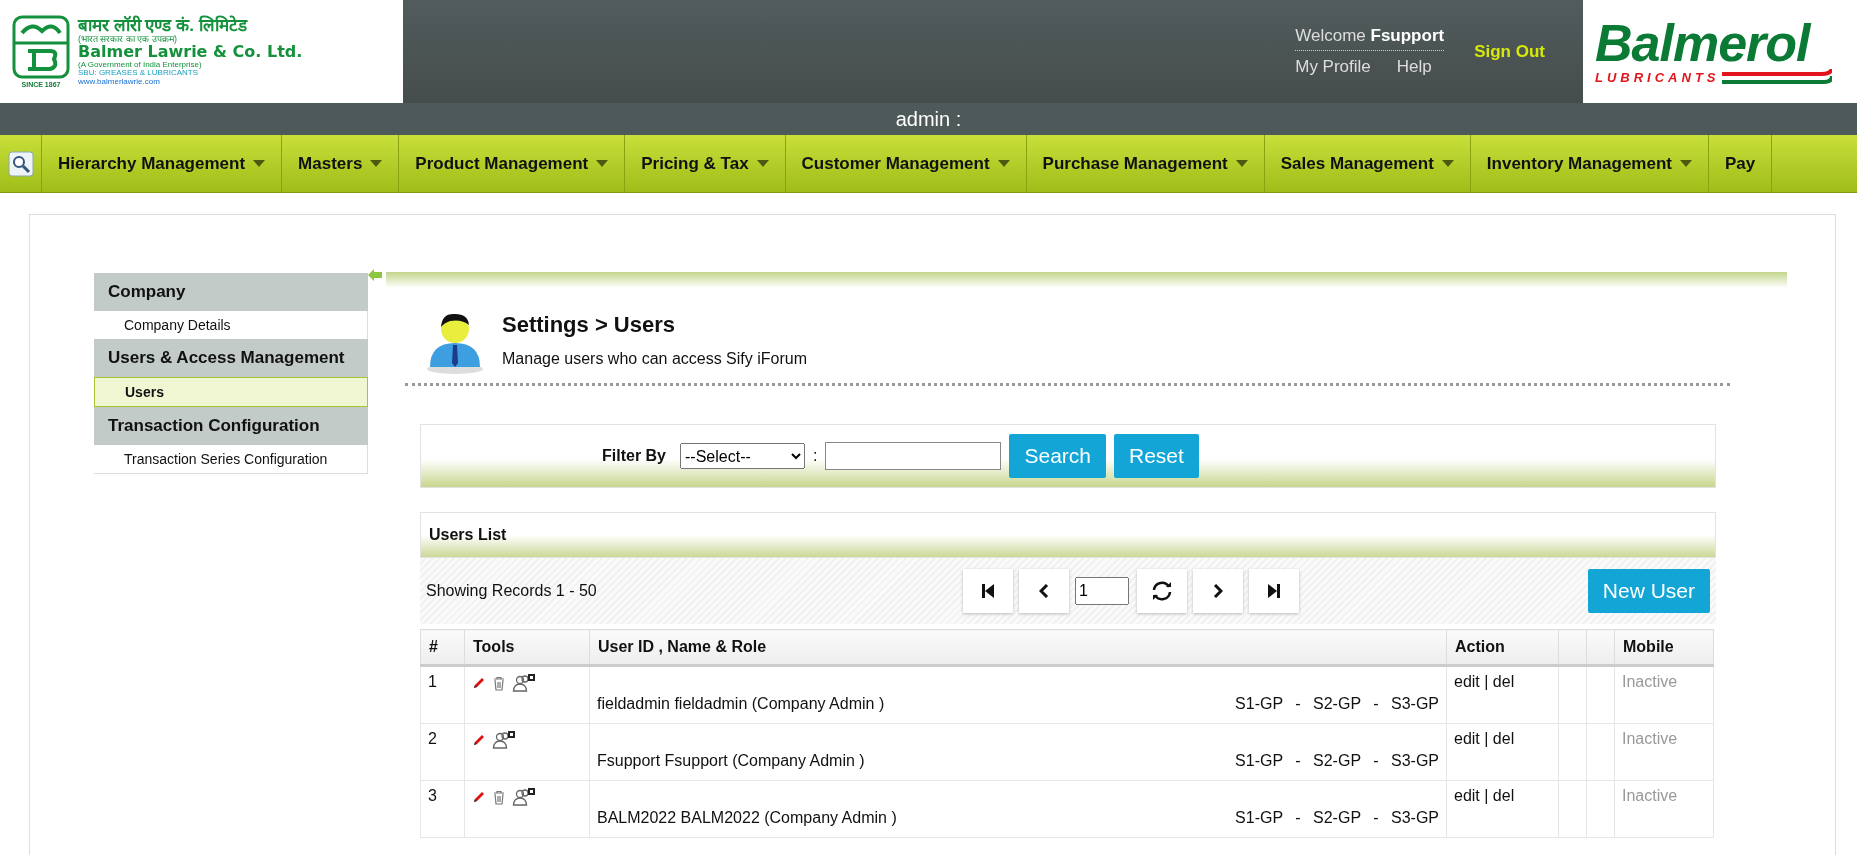  What do you see at coordinates (1664, 647) in the screenshot?
I see `column-header: Mobile` at bounding box center [1664, 647].